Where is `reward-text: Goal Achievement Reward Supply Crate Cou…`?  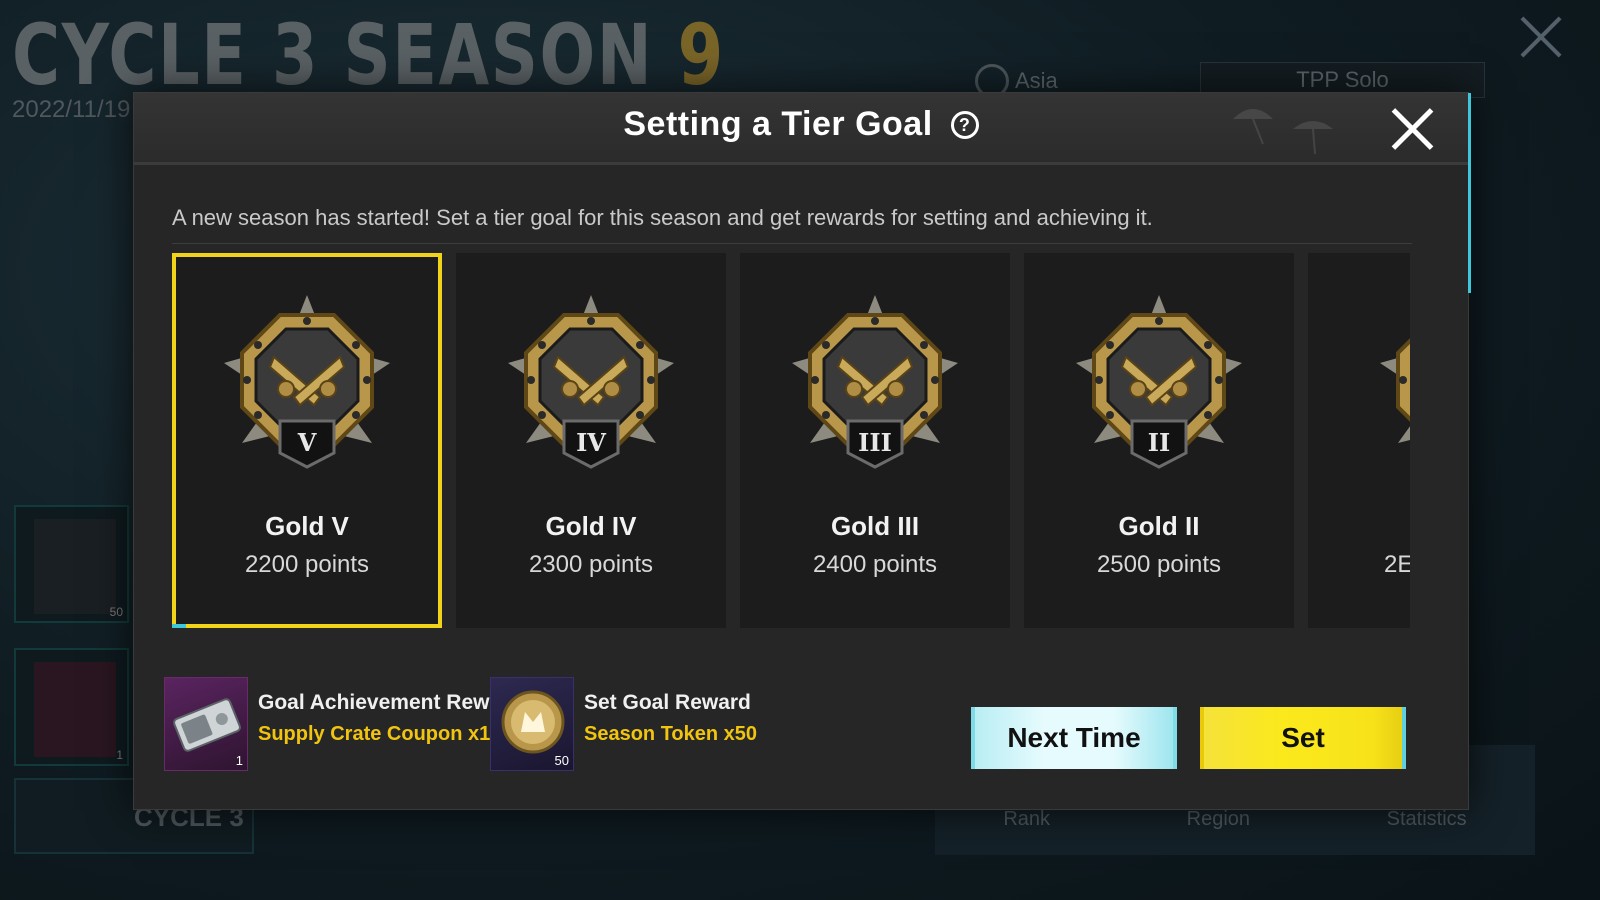
reward-text: Goal Achievement Reward Supply Crate Cou… is located at coordinates (390, 711).